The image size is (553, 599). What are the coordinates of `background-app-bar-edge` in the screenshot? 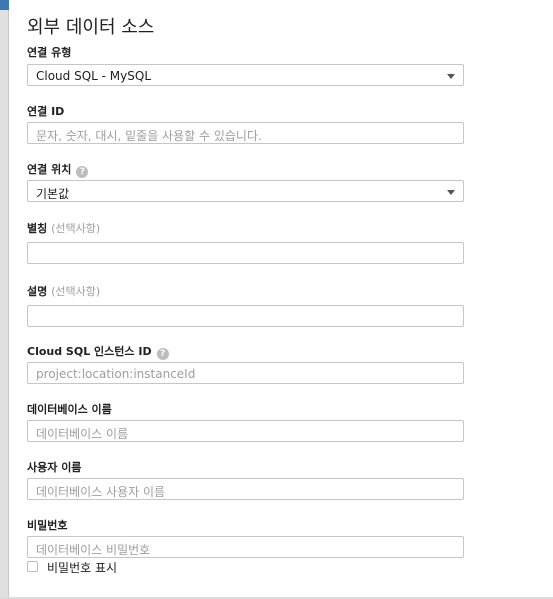 It's located at (4, 5).